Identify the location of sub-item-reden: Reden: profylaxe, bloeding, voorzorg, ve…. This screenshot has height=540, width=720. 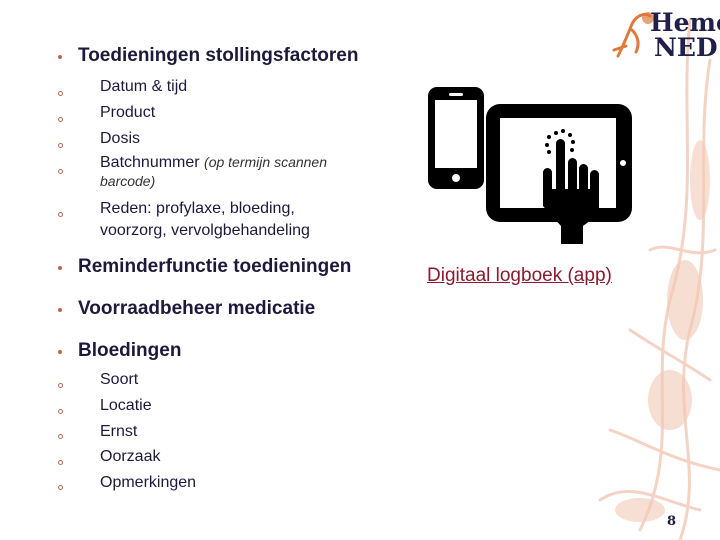
(205, 219).